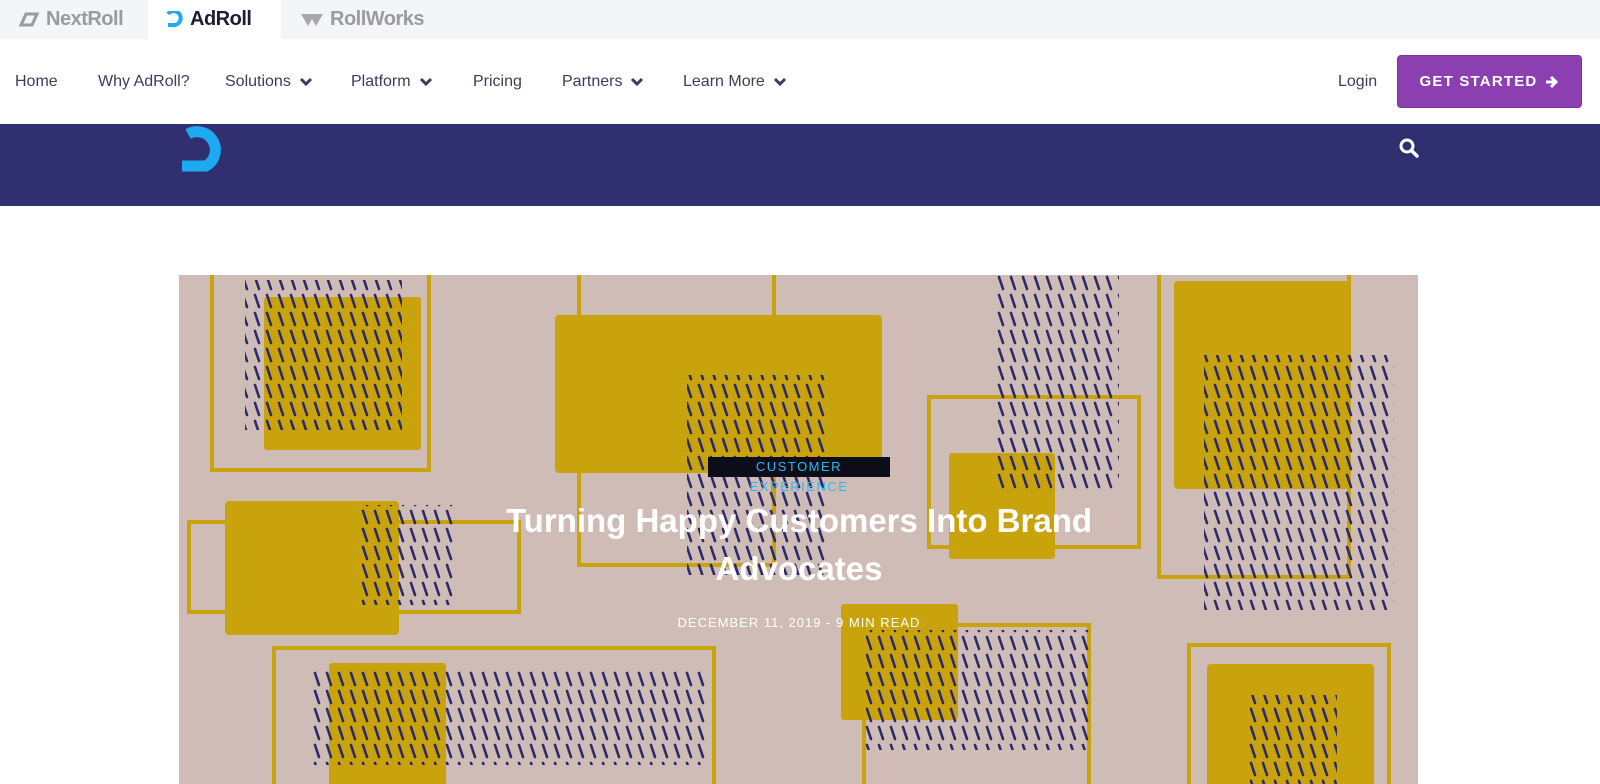 The height and width of the screenshot is (784, 1600). Describe the element at coordinates (1409, 148) in the screenshot. I see `search-icon` at that location.